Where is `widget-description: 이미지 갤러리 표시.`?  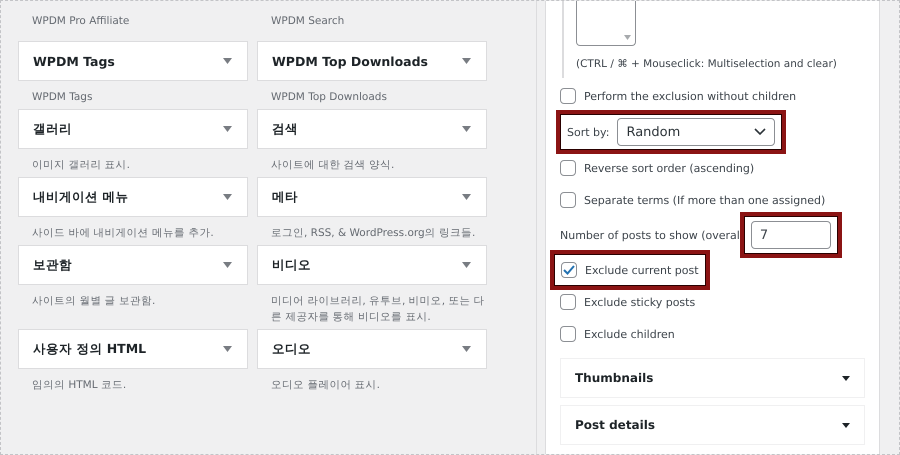
widget-description: 이미지 갤러리 표시. is located at coordinates (81, 165).